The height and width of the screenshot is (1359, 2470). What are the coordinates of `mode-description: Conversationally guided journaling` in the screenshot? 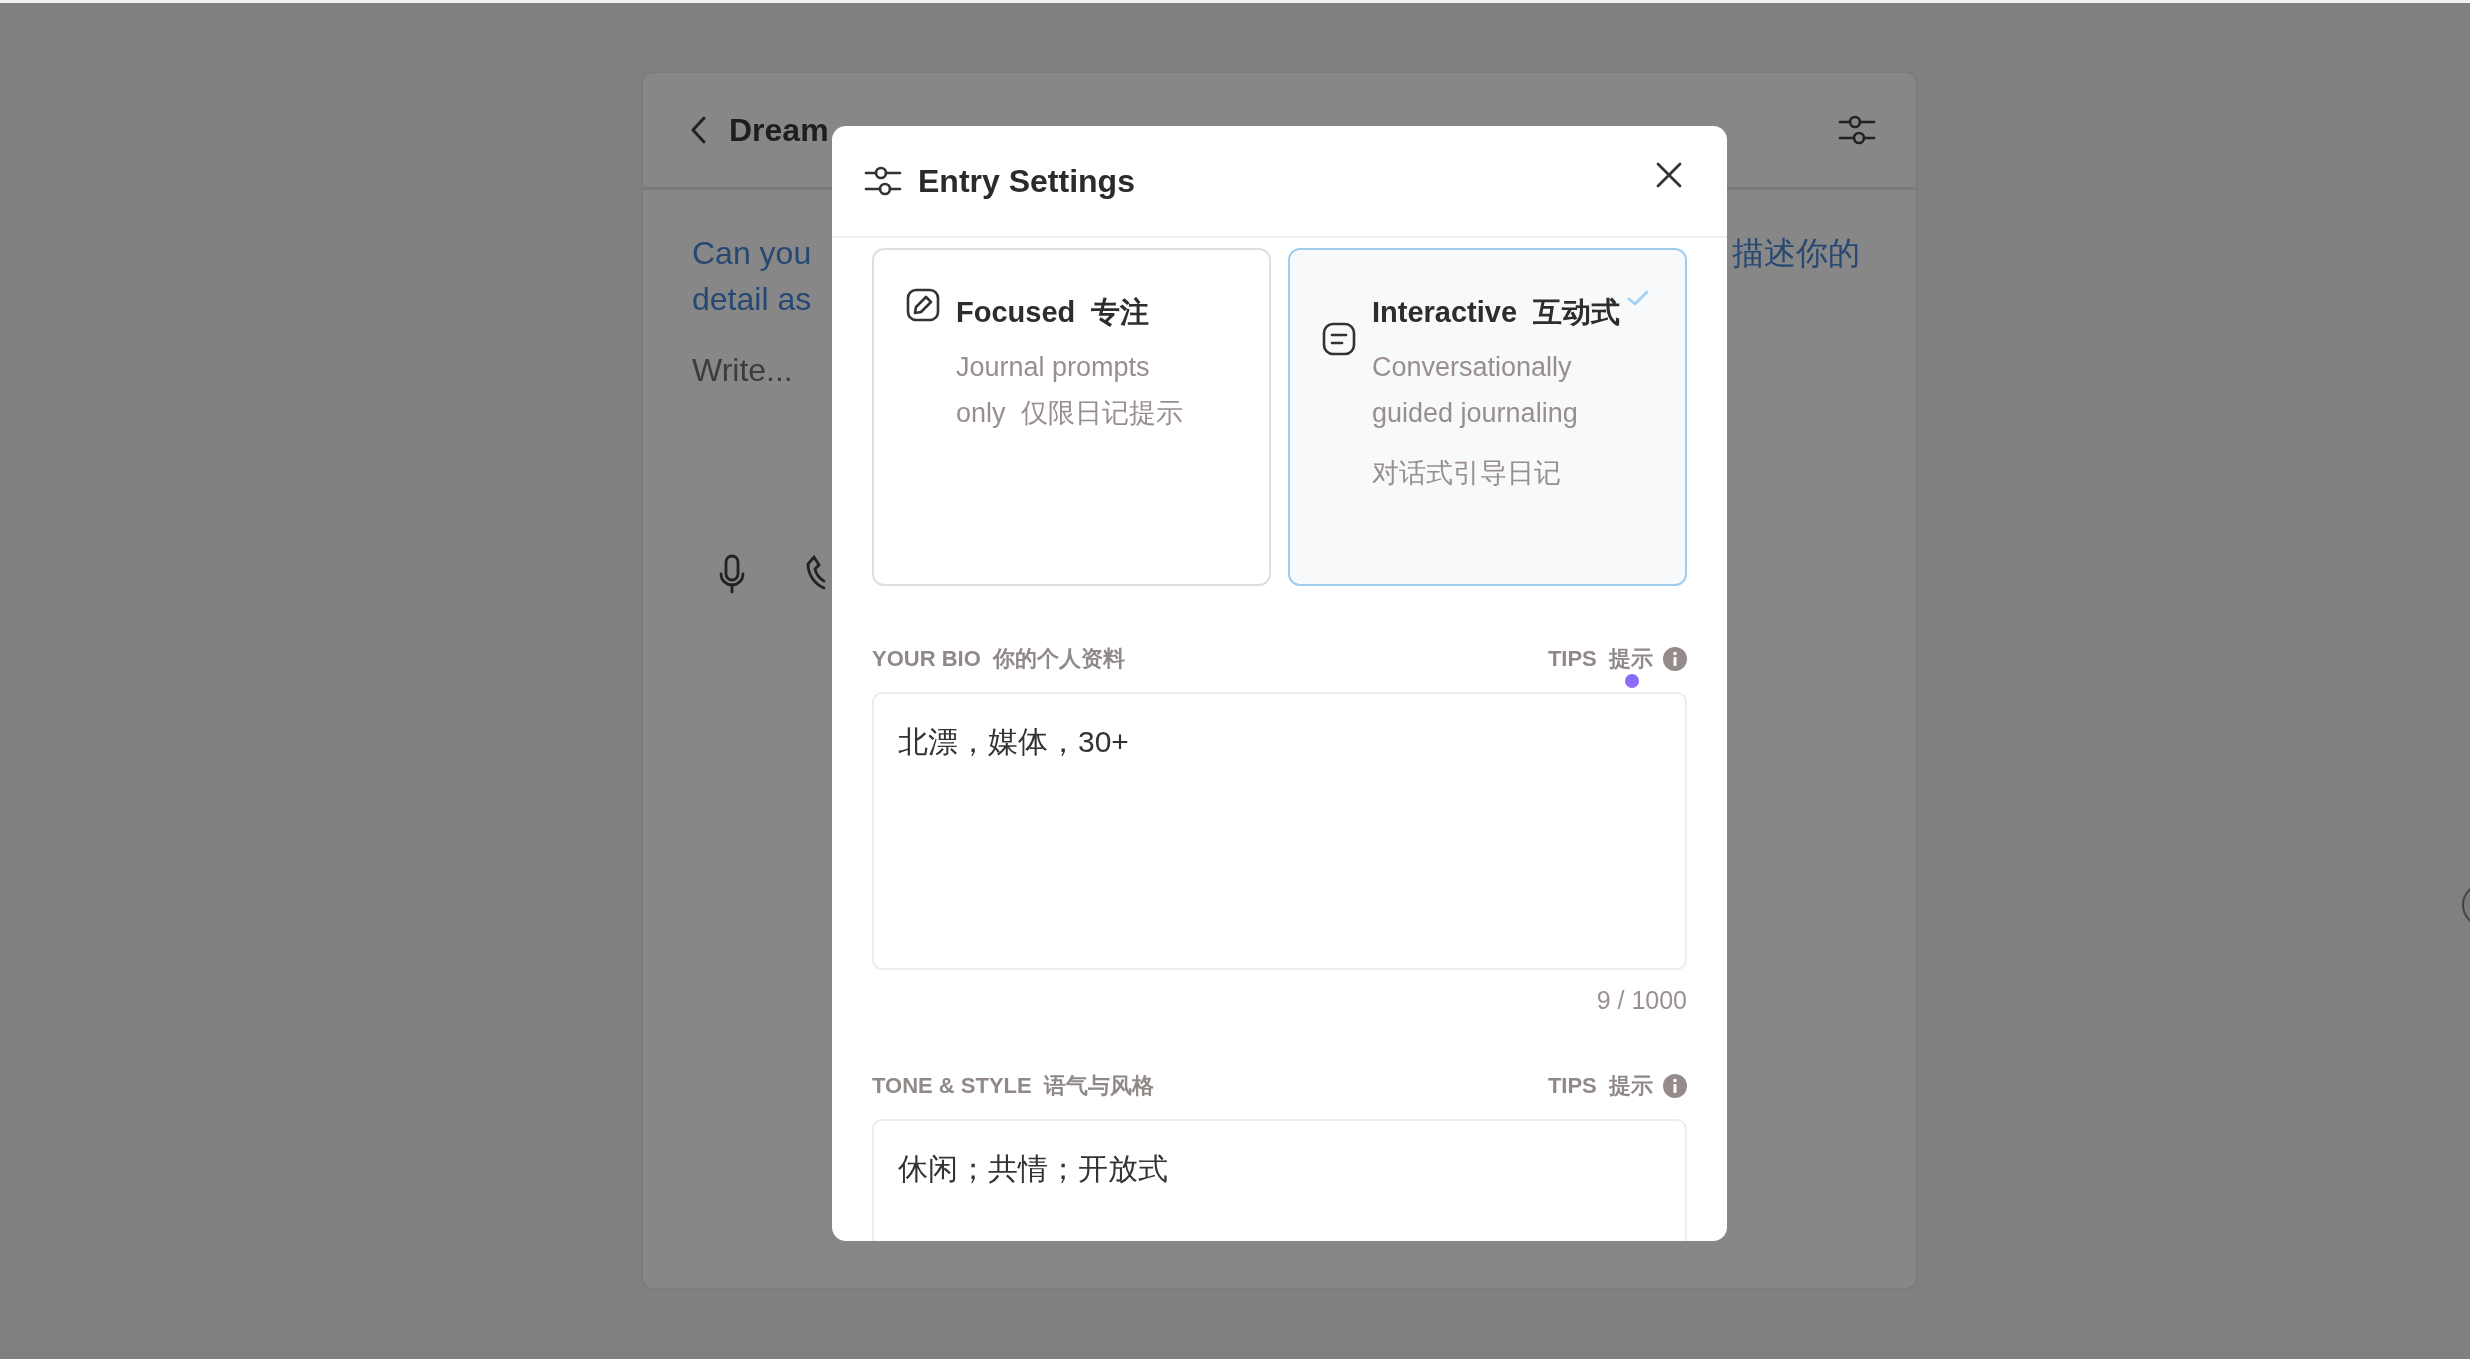 It's located at (1475, 390).